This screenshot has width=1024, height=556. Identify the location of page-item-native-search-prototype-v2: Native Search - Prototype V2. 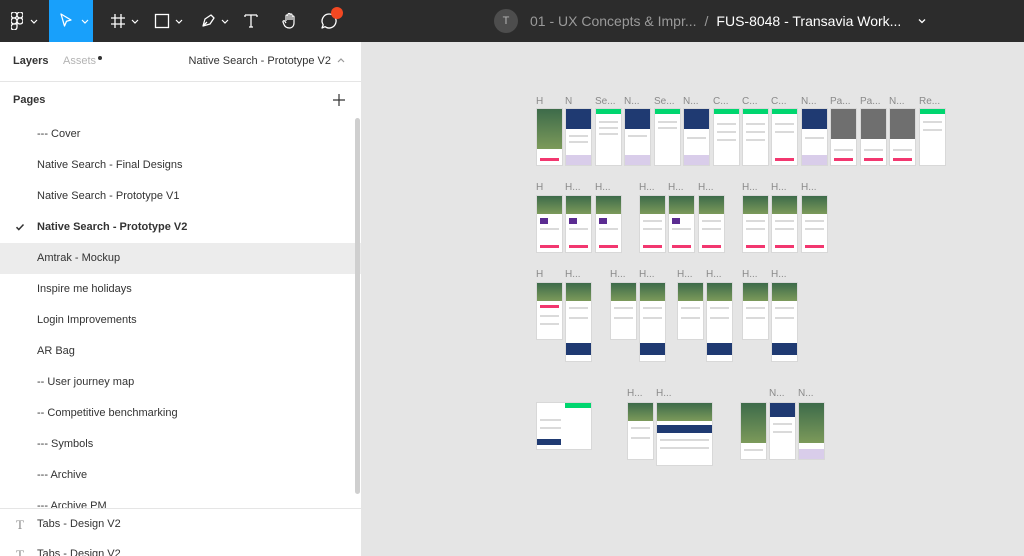
(180, 227).